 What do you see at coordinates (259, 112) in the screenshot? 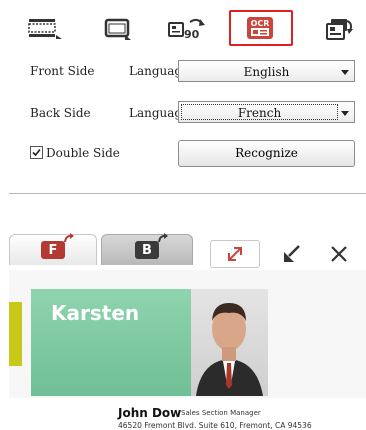
I see `back-language-value: French` at bounding box center [259, 112].